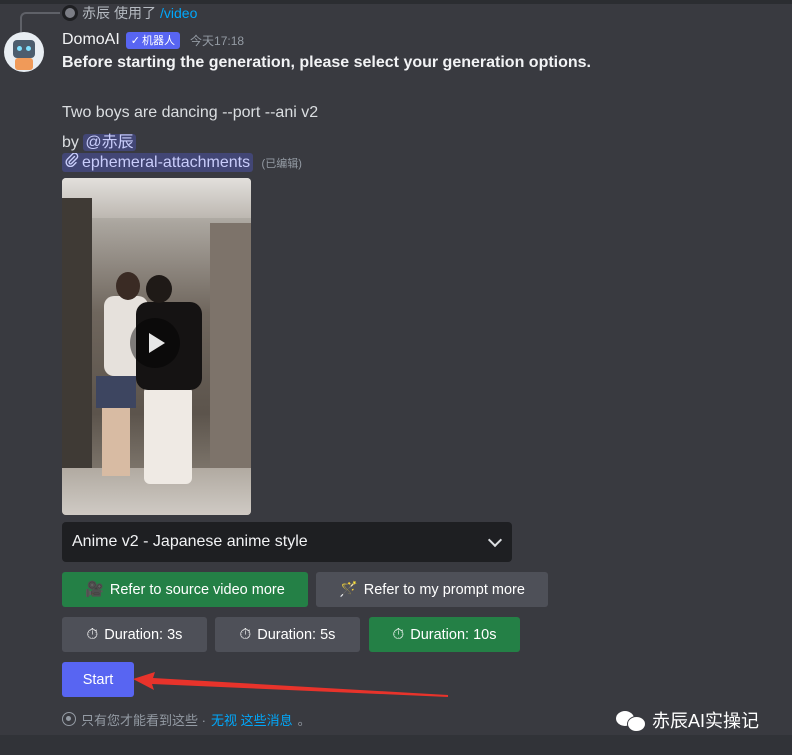 The width and height of the screenshot is (792, 755). Describe the element at coordinates (72, 162) in the screenshot. I see `paperclip-icon` at that location.